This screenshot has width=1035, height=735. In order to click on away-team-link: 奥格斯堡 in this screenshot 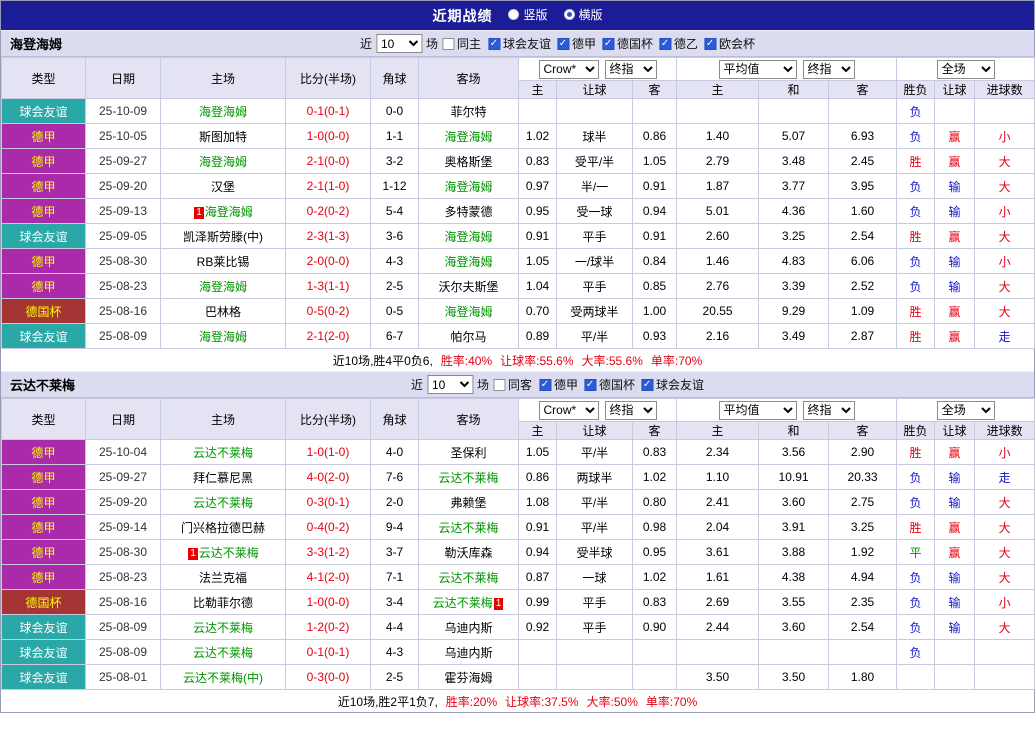, I will do `click(468, 162)`.